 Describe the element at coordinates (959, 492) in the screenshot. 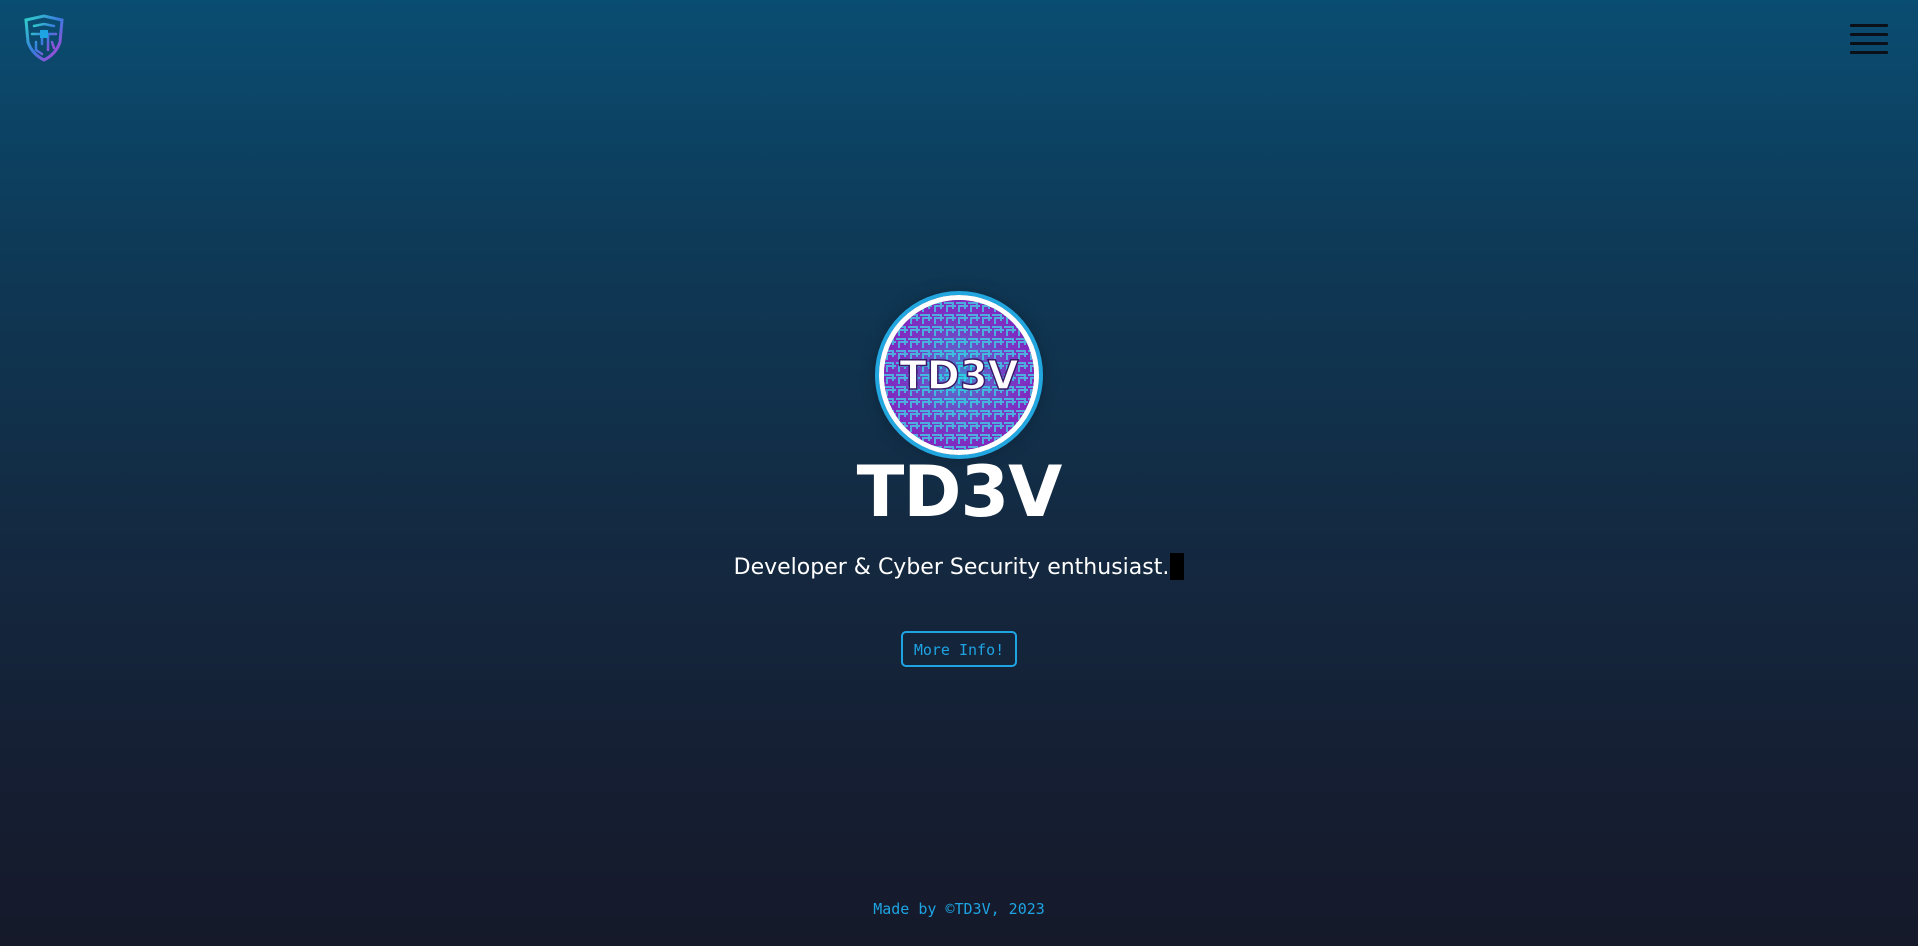

I see `site-title: TD3V` at that location.